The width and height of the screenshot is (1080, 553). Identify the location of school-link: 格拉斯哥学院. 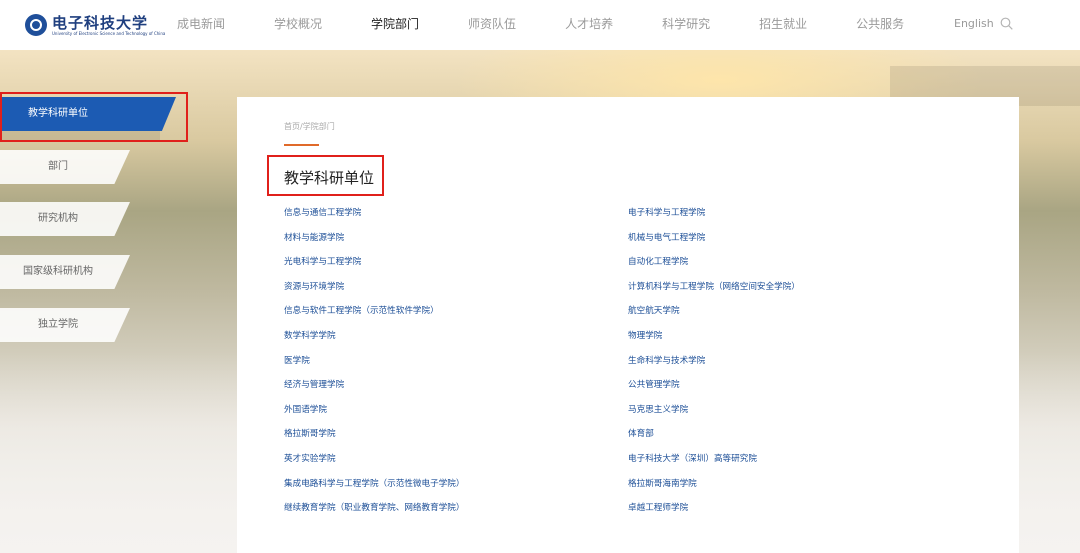
(374, 440).